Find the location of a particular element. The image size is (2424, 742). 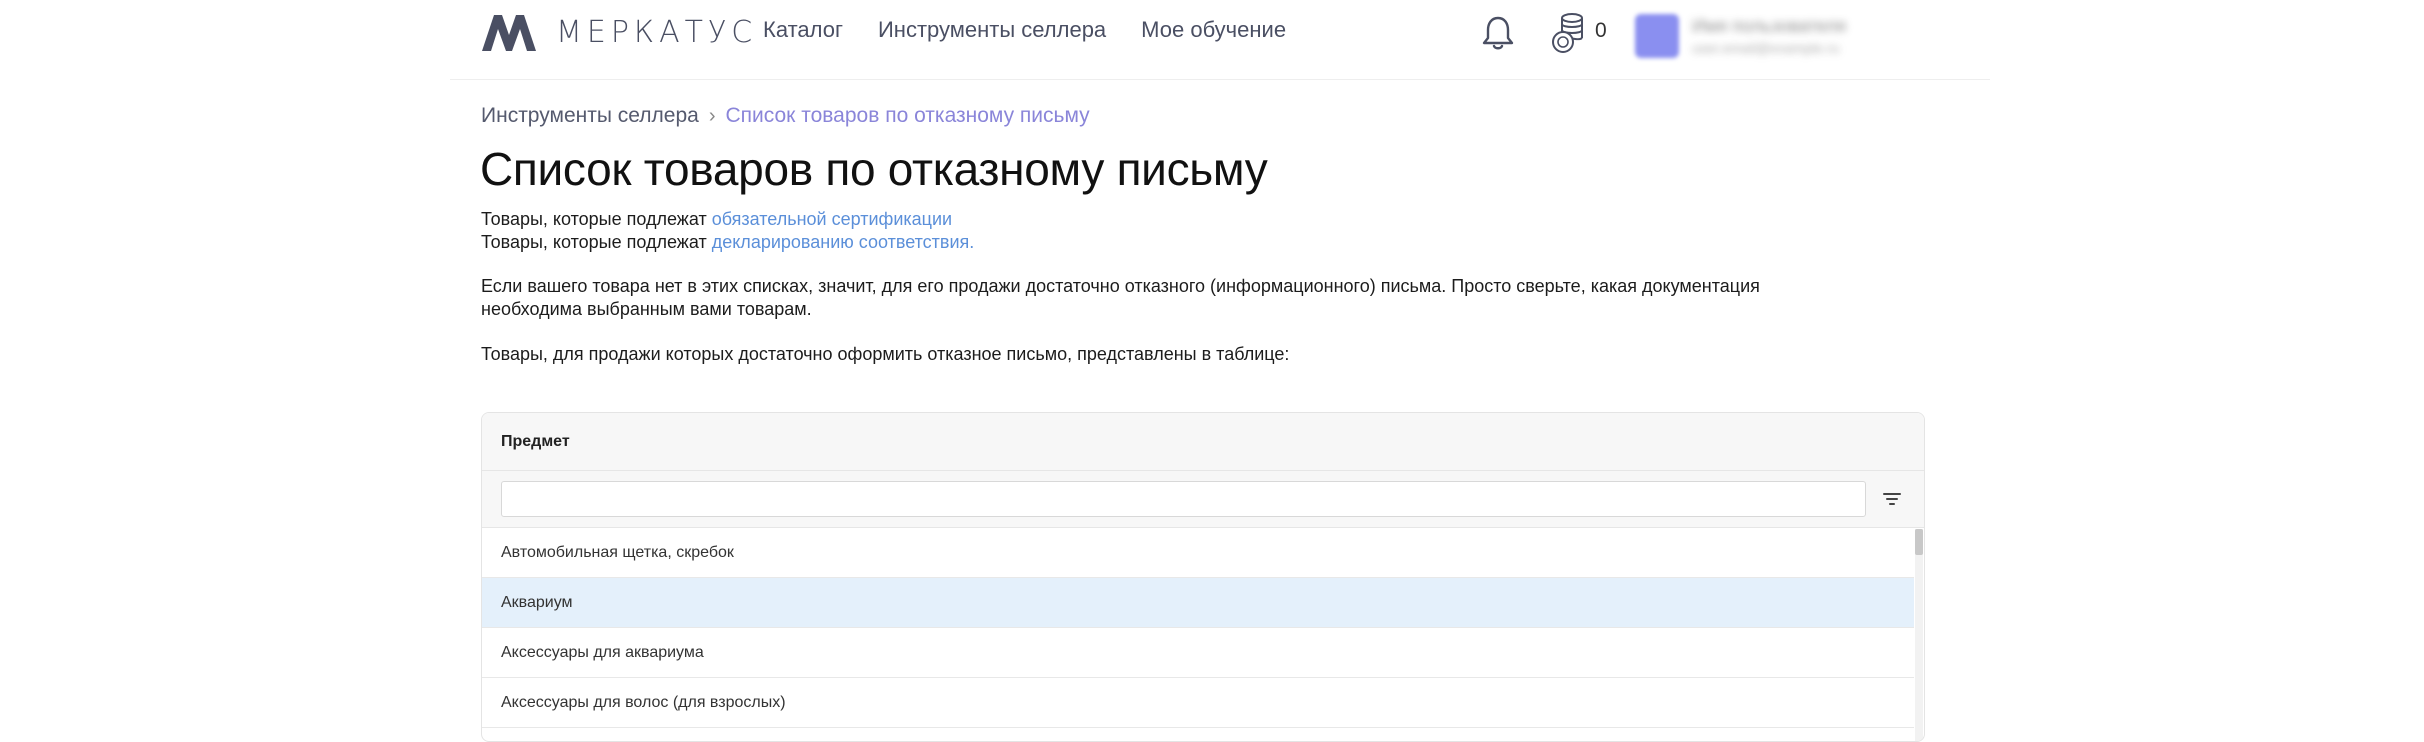

table-row: Аксессуары для волос (для взрослых) is located at coordinates (1198, 703).